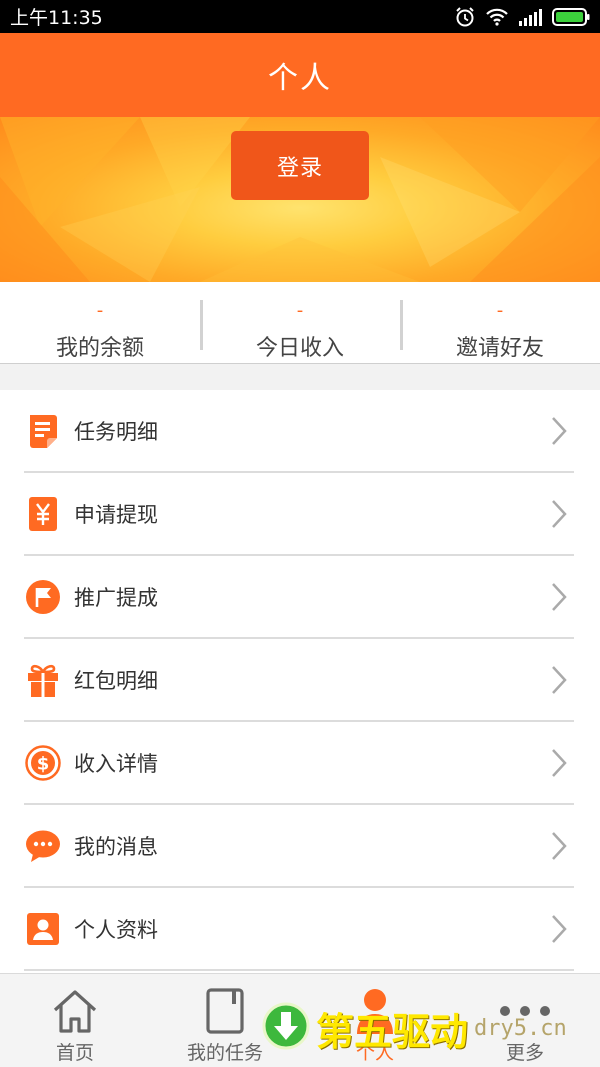  Describe the element at coordinates (299, 929) in the screenshot. I see `menu-item-personal-info: 个人资料` at that location.